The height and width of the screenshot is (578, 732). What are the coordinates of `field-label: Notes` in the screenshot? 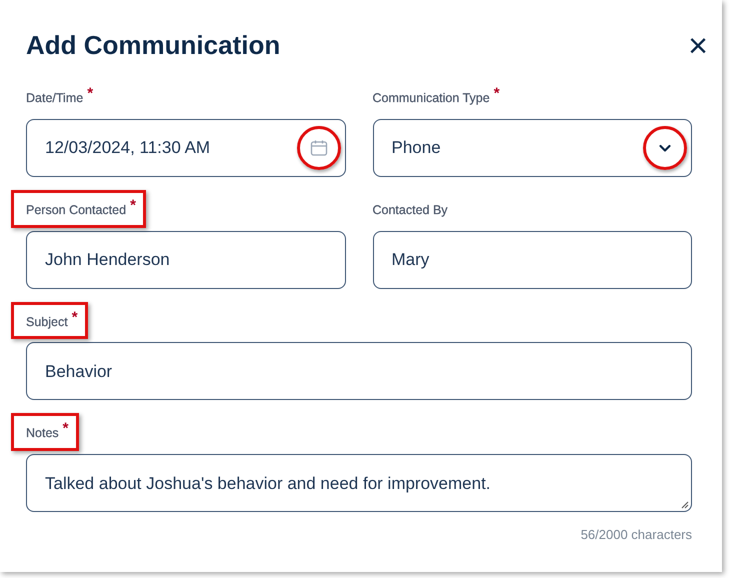 It's located at (42, 433).